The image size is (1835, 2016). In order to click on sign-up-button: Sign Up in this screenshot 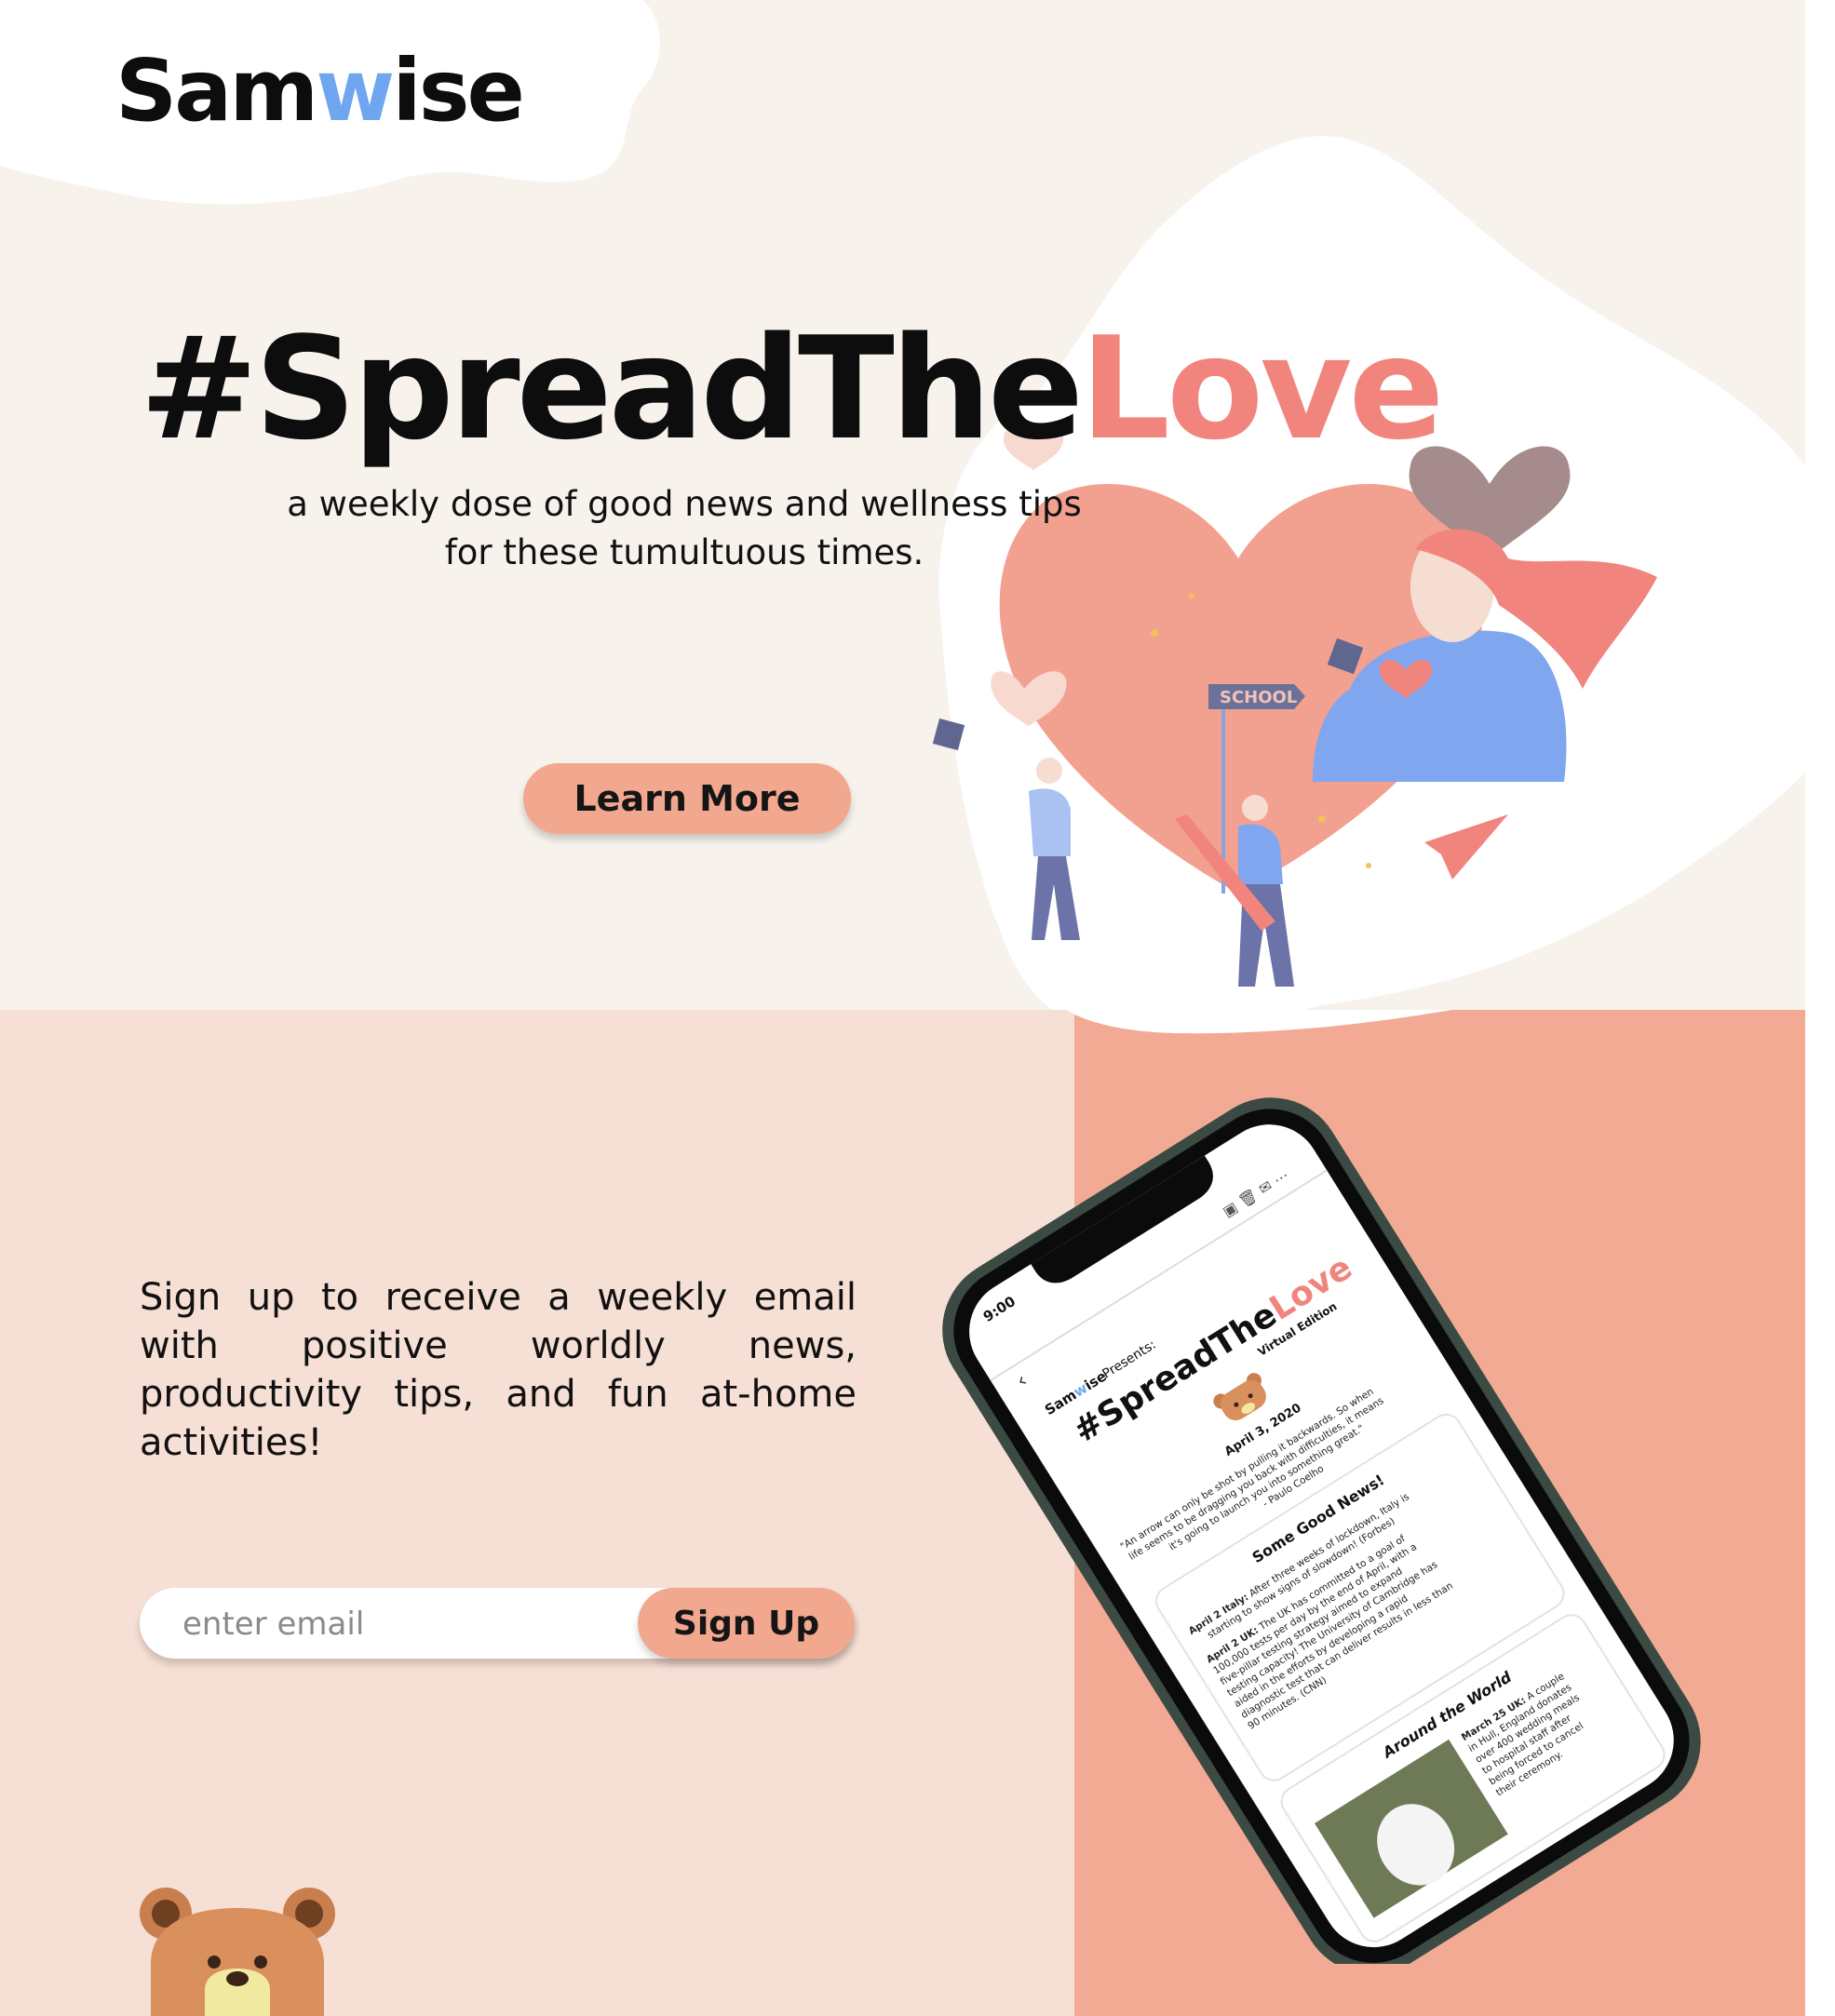, I will do `click(746, 1623)`.